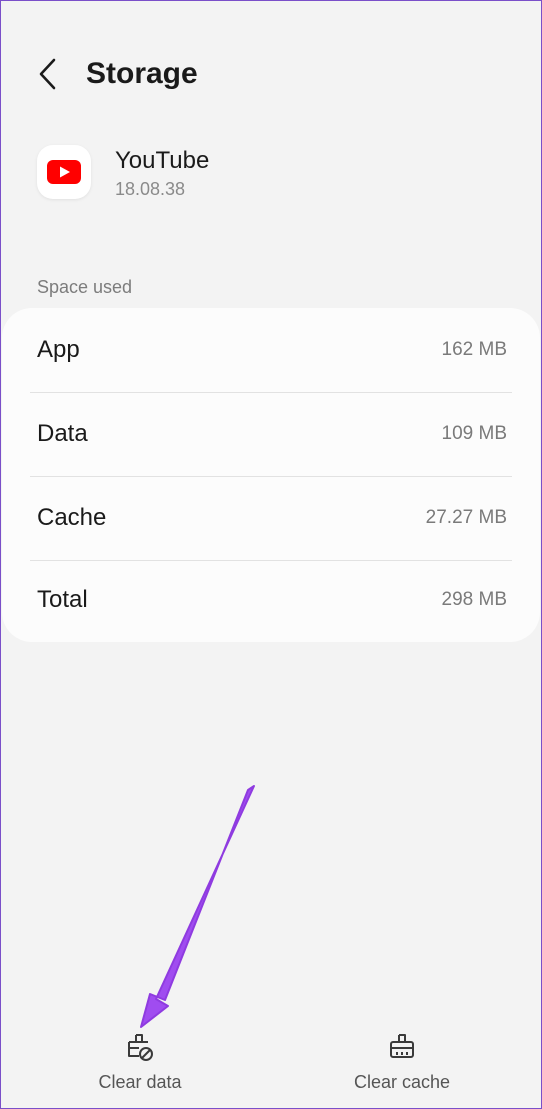 This screenshot has width=542, height=1109. What do you see at coordinates (140, 1082) in the screenshot?
I see `clear-data-label: Clear data` at bounding box center [140, 1082].